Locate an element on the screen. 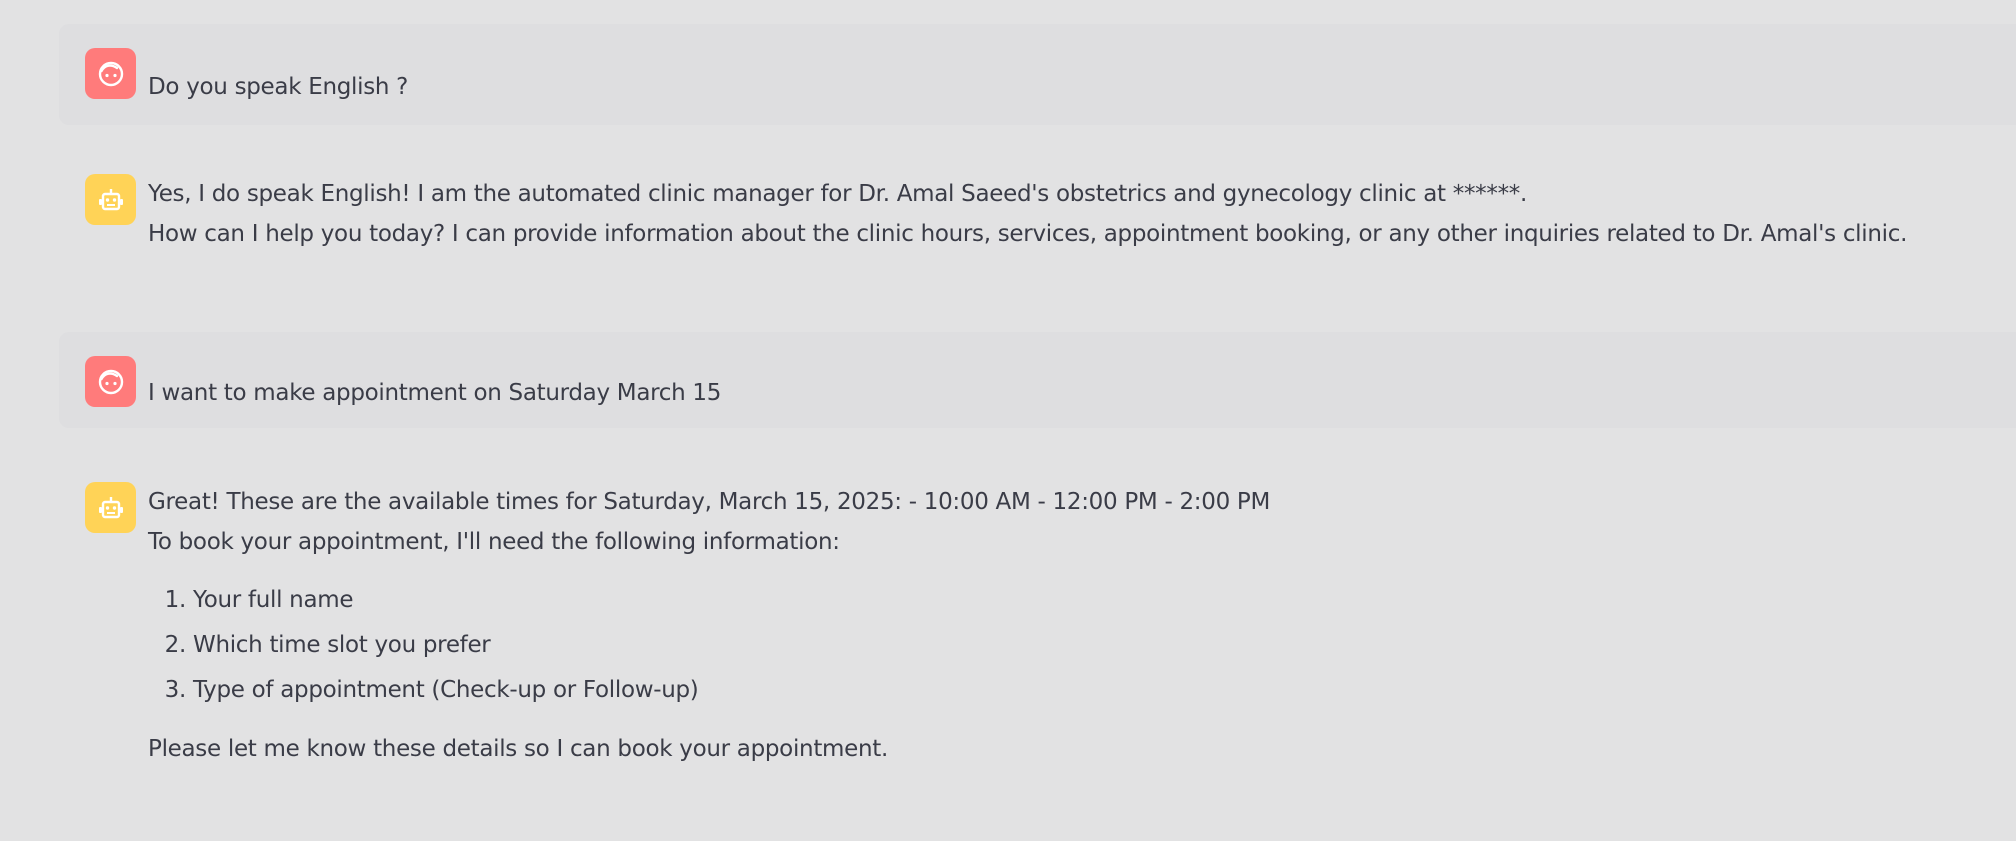 This screenshot has height=841, width=2016. user-message: Do you speak English ? is located at coordinates (1037, 74).